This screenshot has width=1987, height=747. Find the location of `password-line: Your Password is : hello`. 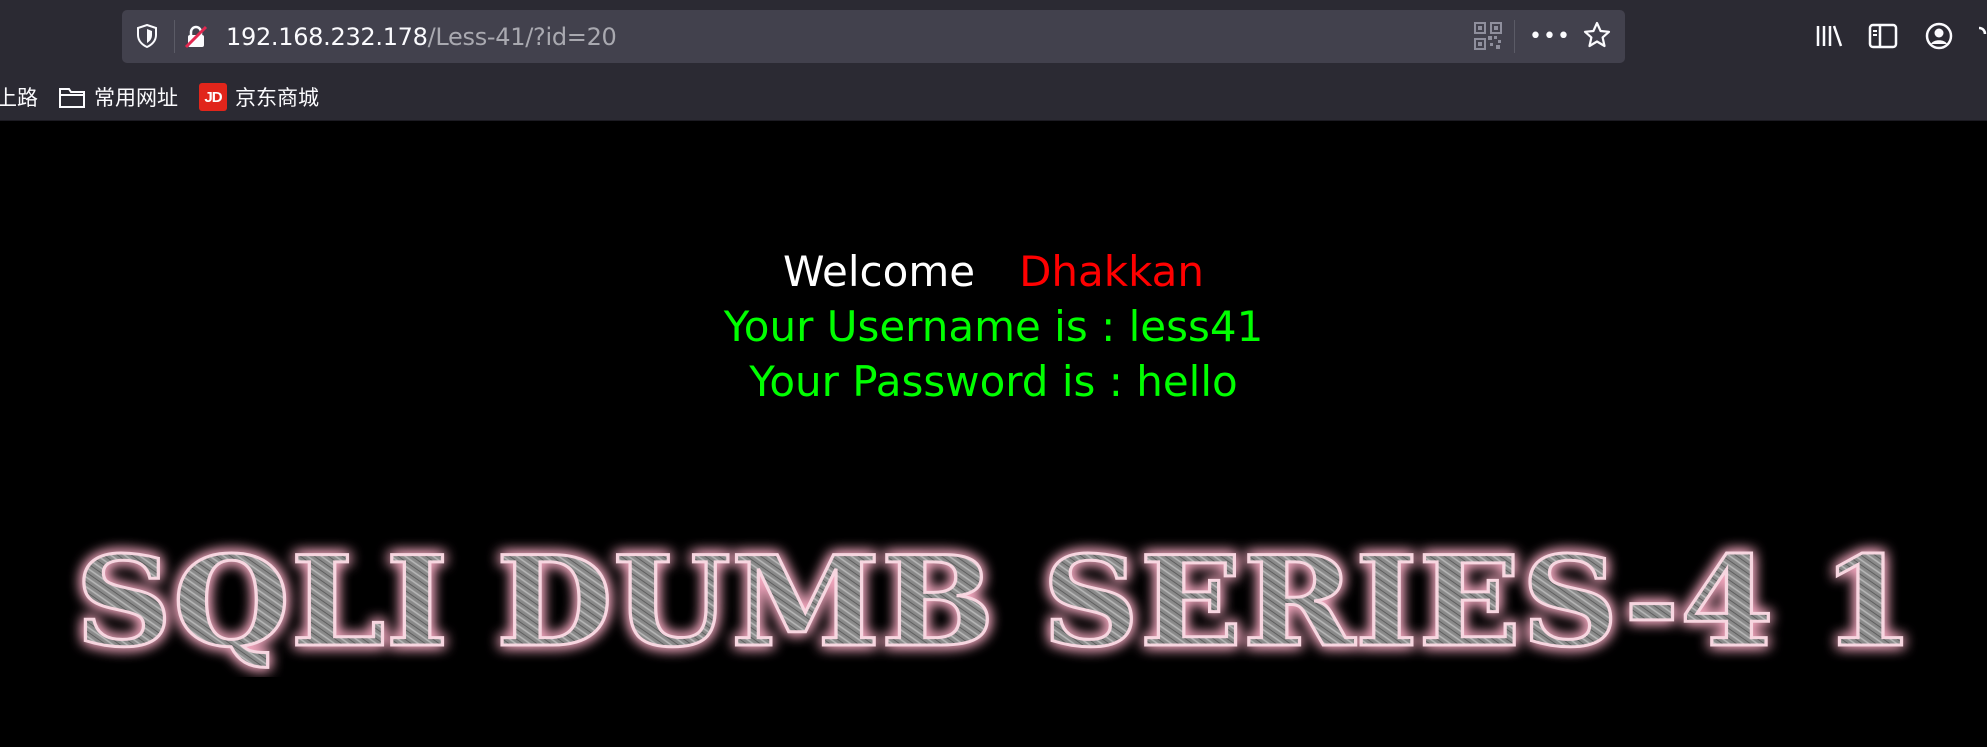

password-line: Your Password is : hello is located at coordinates (993, 381).